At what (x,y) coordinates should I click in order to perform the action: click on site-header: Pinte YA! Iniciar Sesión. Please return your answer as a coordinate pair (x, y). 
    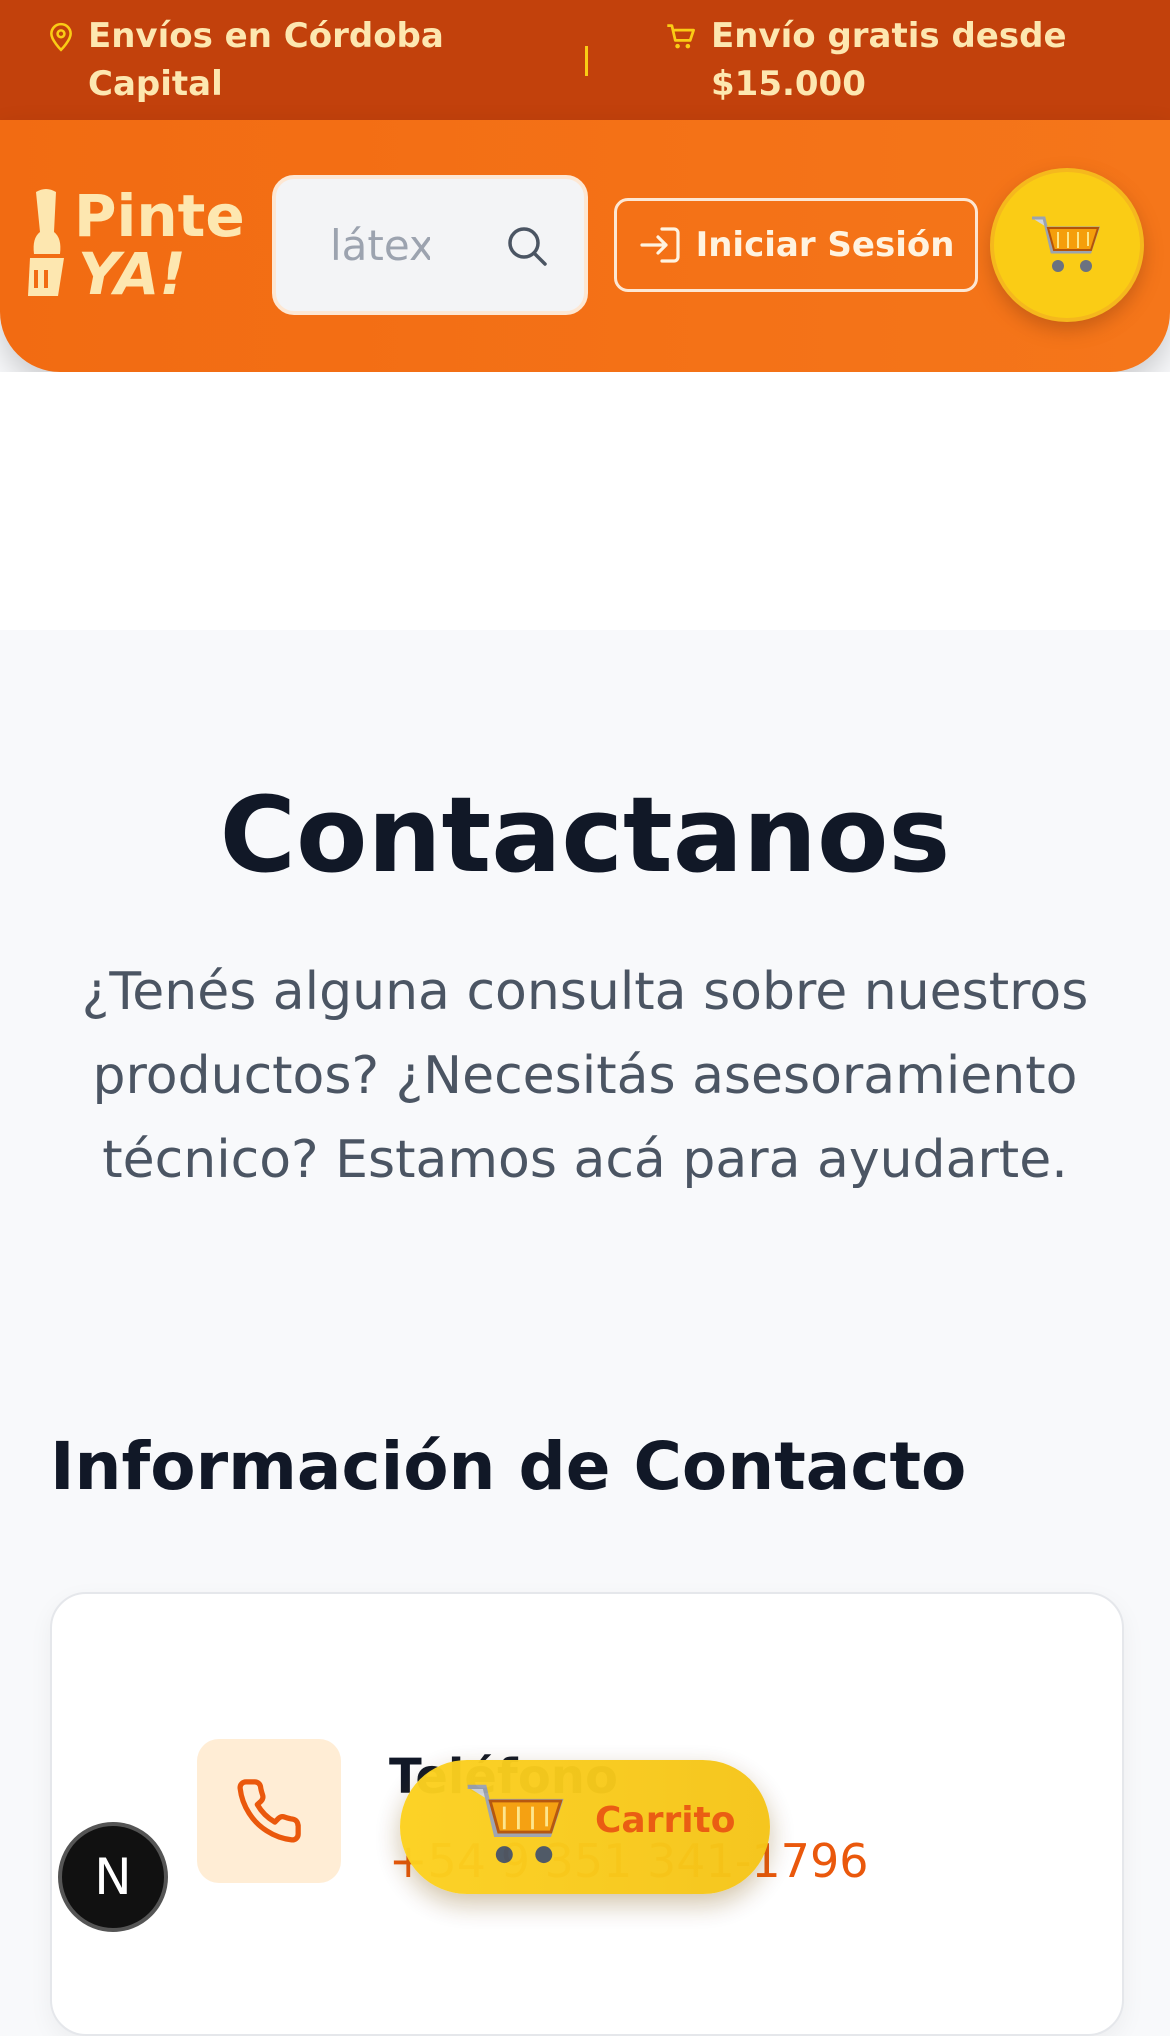
    Looking at the image, I should click on (585, 246).